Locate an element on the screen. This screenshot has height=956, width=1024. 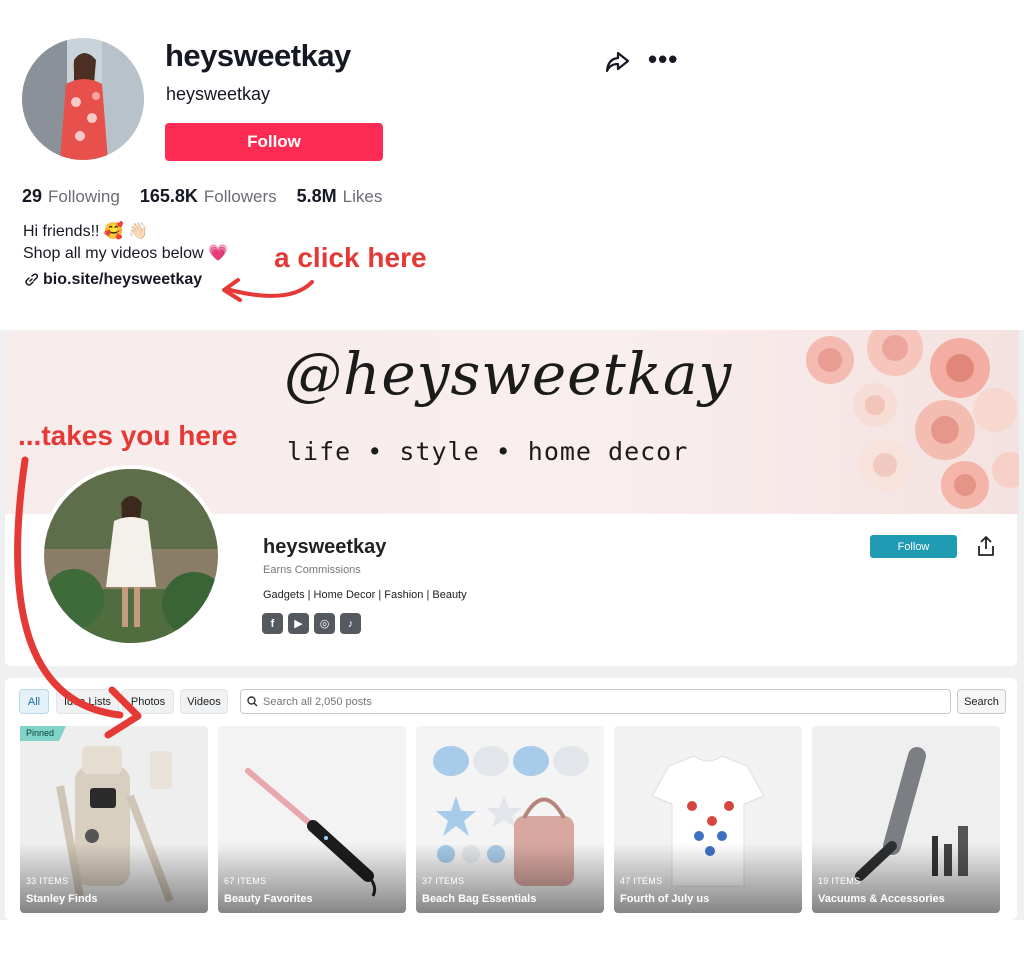
annotation-takes-you-here: ...takes you here is located at coordinates (128, 435).